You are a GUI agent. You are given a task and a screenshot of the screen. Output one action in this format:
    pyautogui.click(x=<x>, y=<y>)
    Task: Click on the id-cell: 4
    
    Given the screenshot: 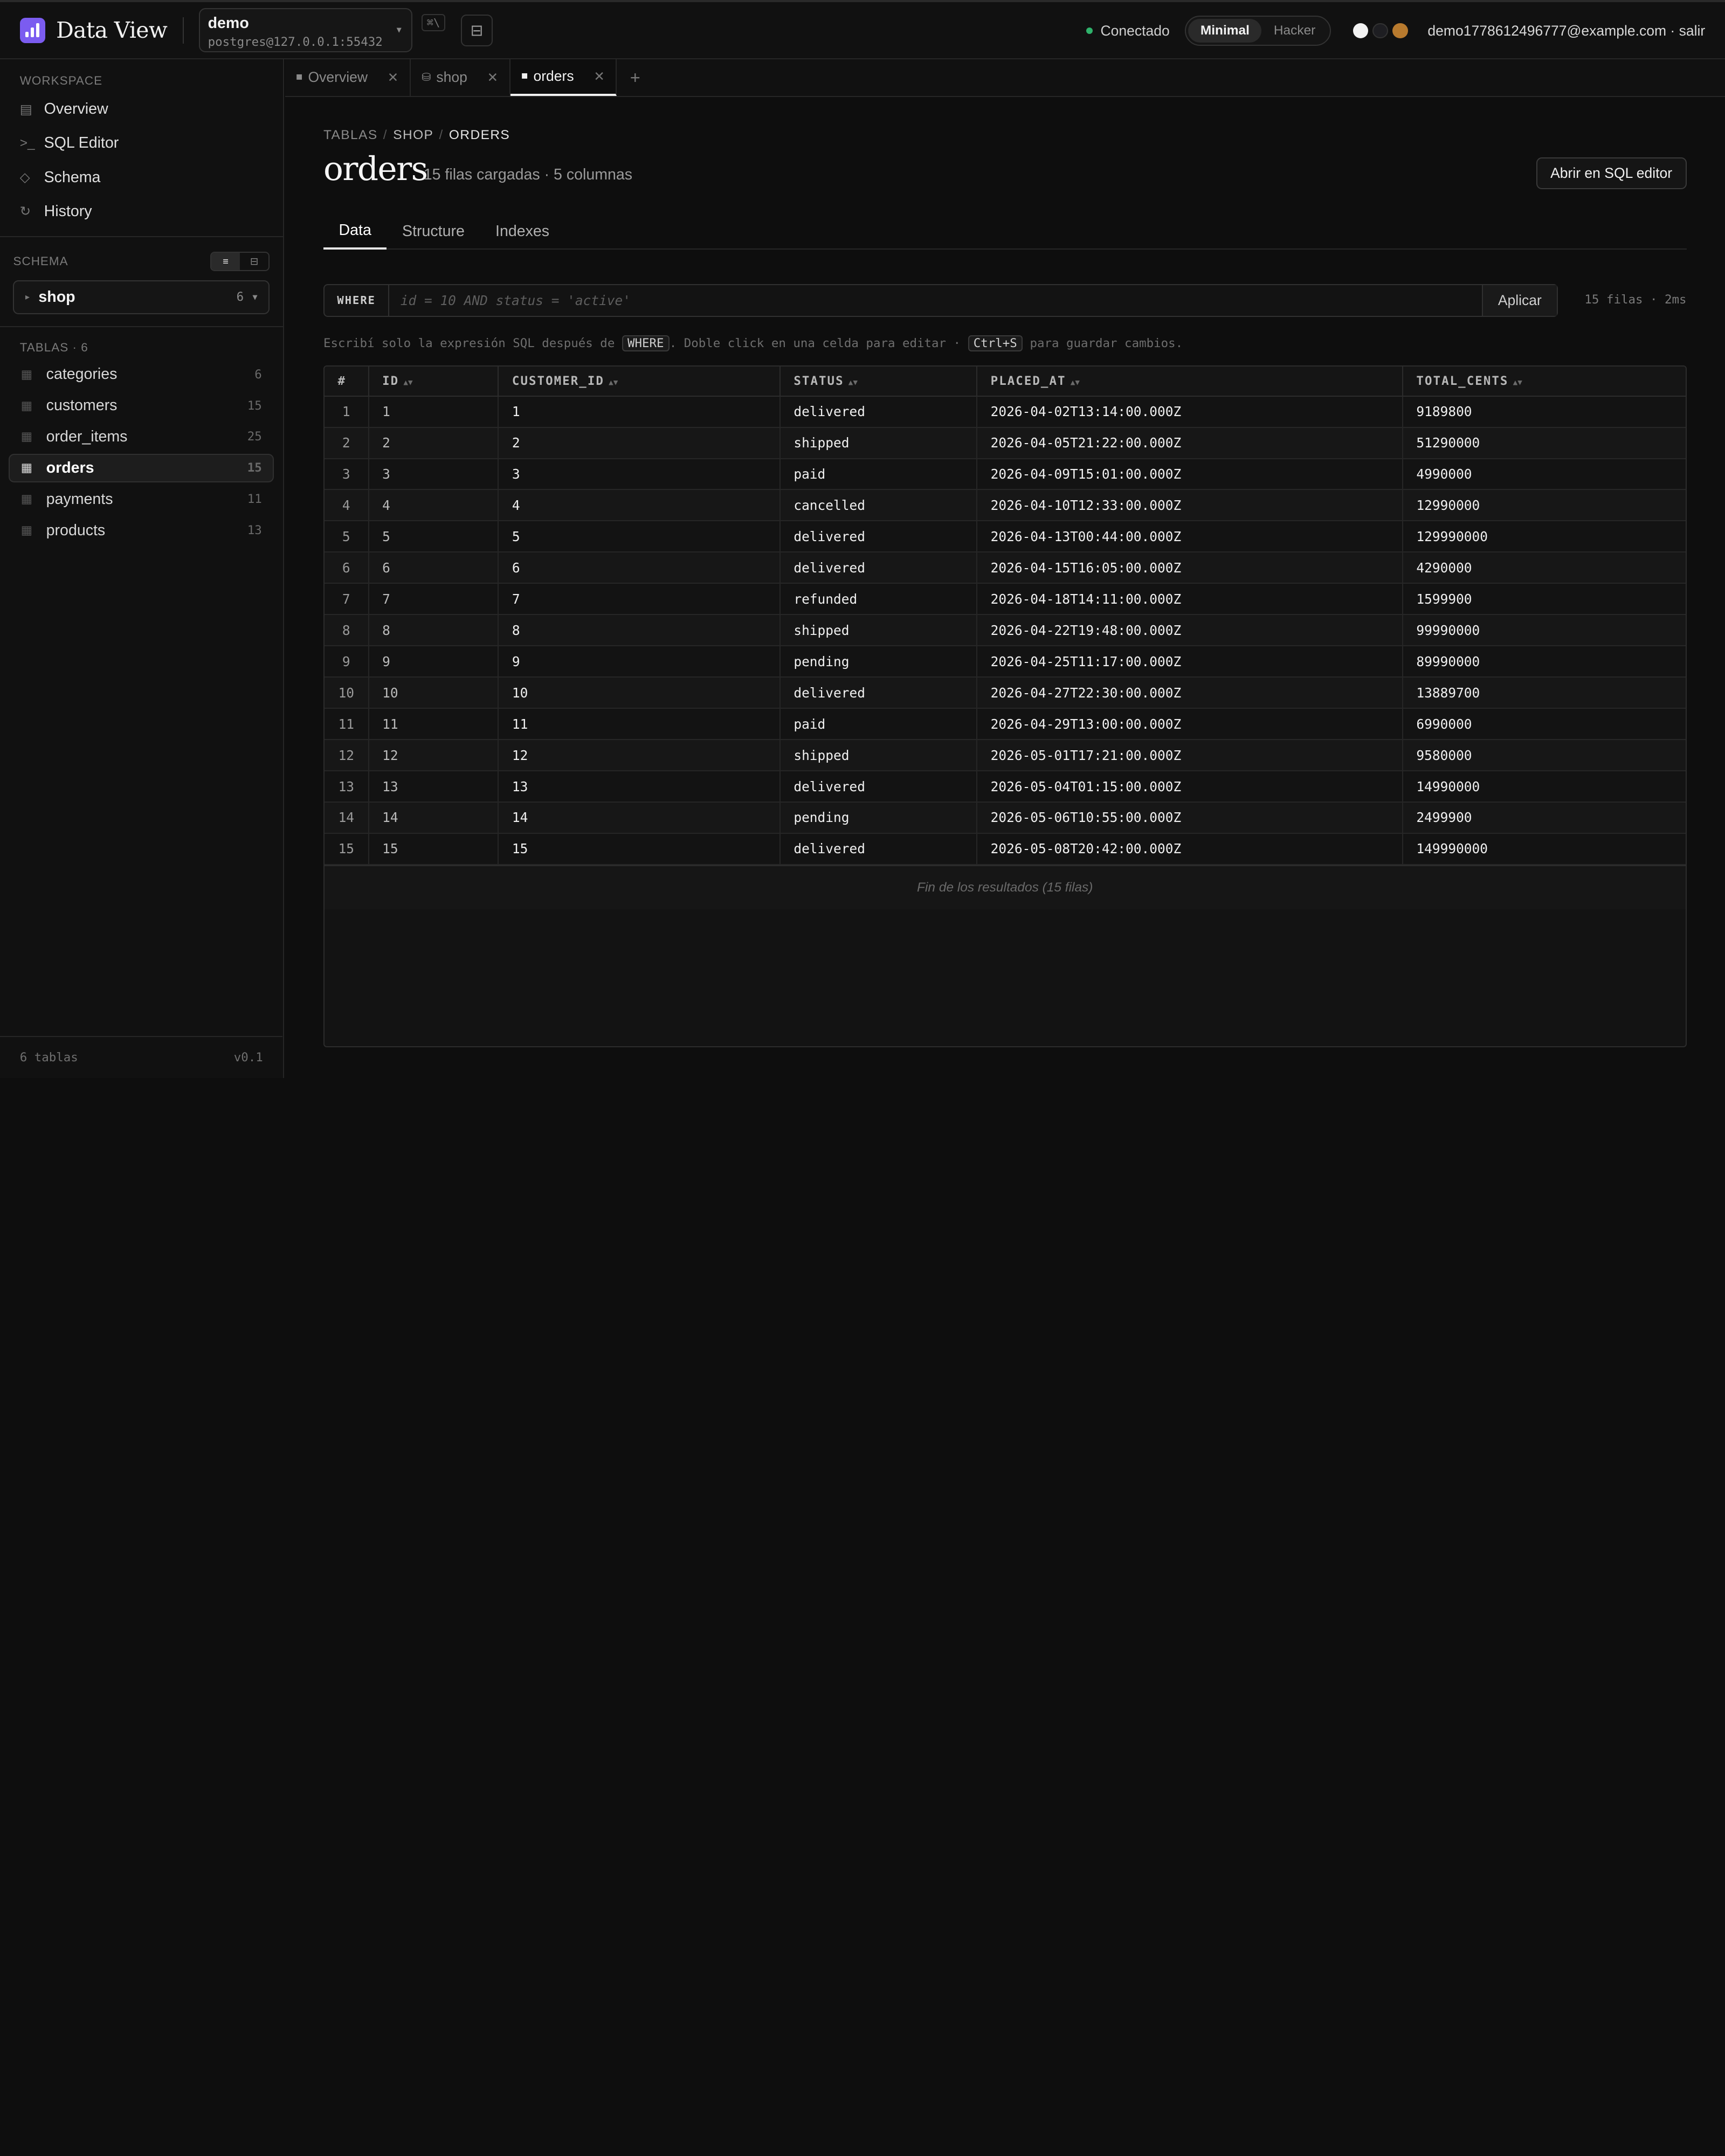 What is the action you would take?
    pyautogui.click(x=433, y=505)
    